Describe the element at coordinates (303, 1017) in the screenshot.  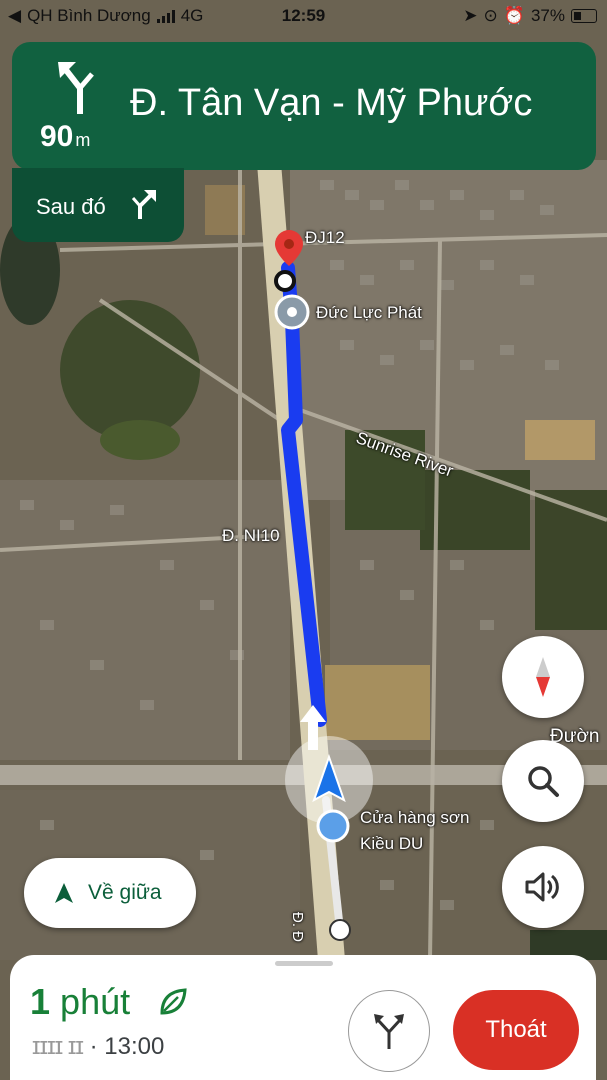
I see `trip-summary-panel: 1 phút ɪɪɪɪ ɪɪ · 13:00 Thoát` at that location.